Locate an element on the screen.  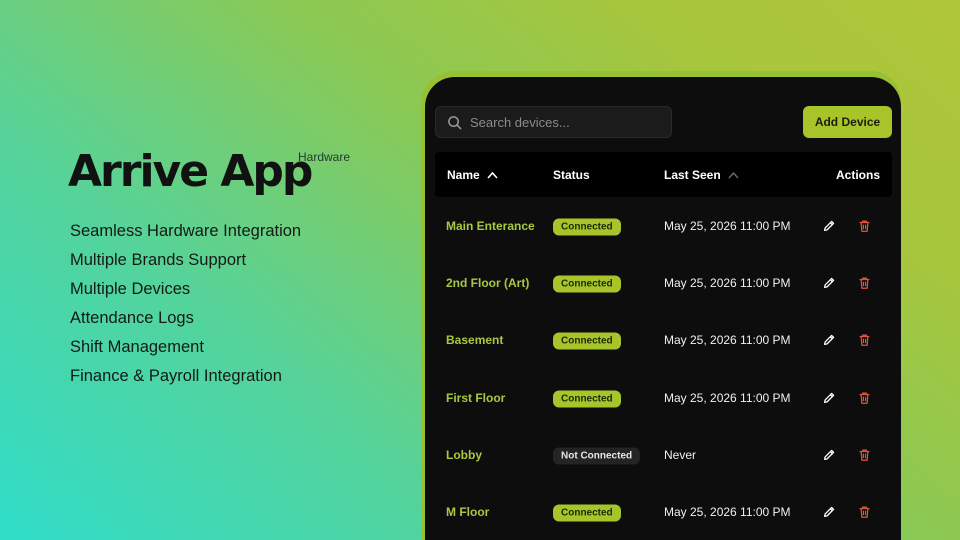
device-name: First Floor is located at coordinates (475, 398).